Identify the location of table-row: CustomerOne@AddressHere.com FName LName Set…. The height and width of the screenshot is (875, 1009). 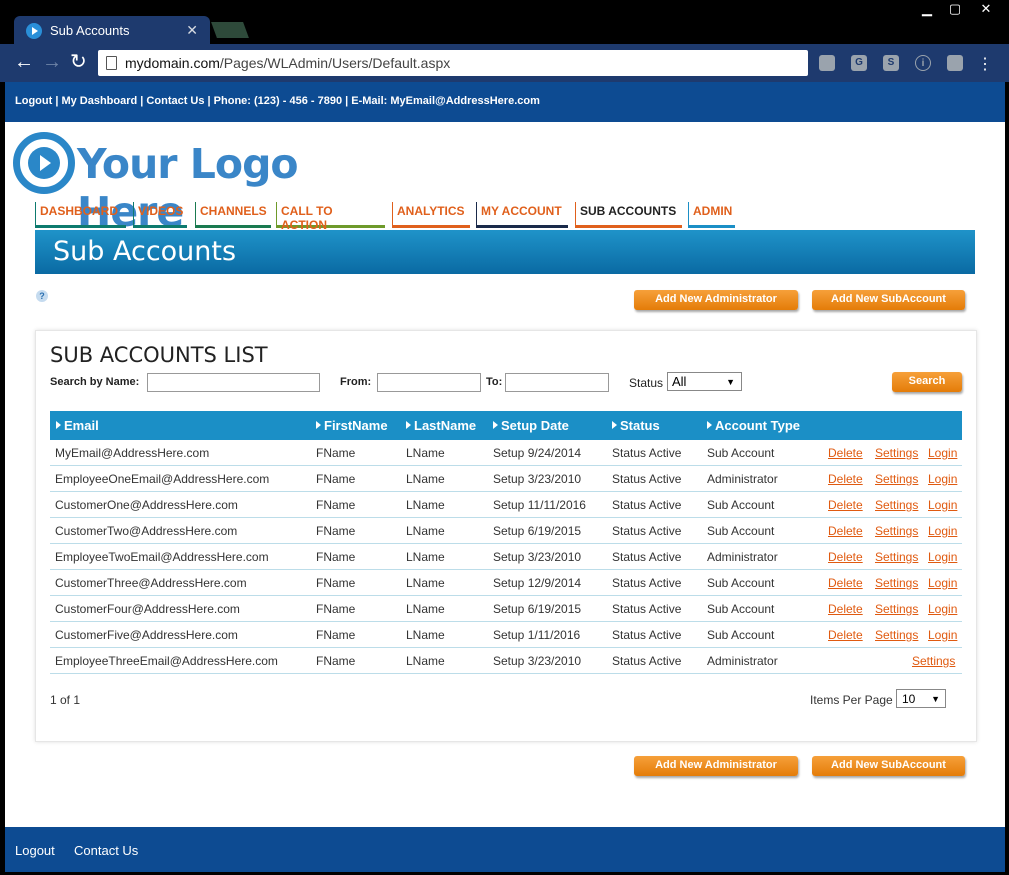
(506, 505).